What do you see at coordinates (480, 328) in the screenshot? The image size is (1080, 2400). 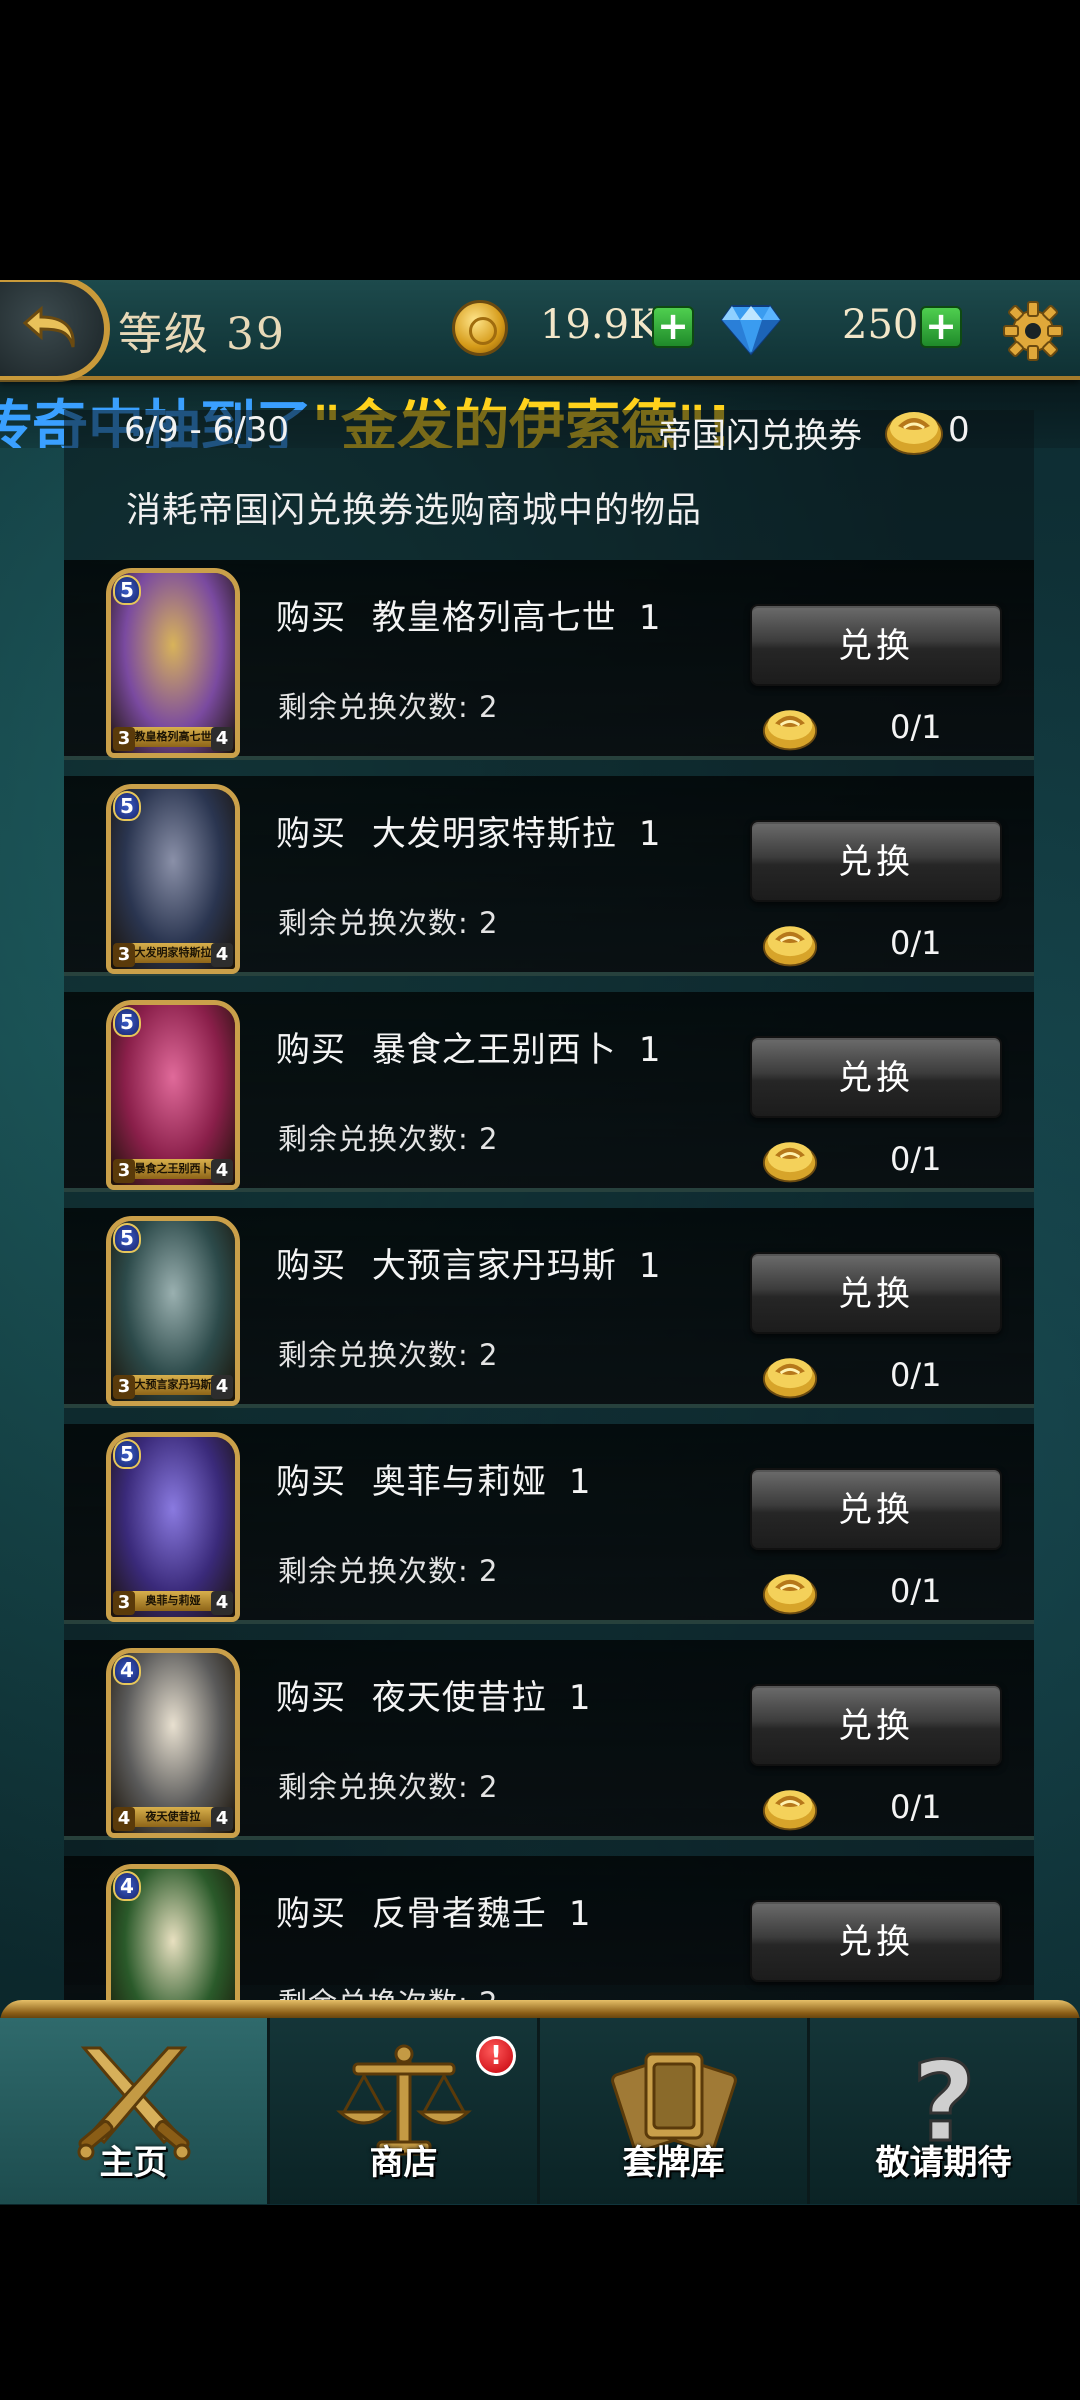 I see `gold-coin-icon` at bounding box center [480, 328].